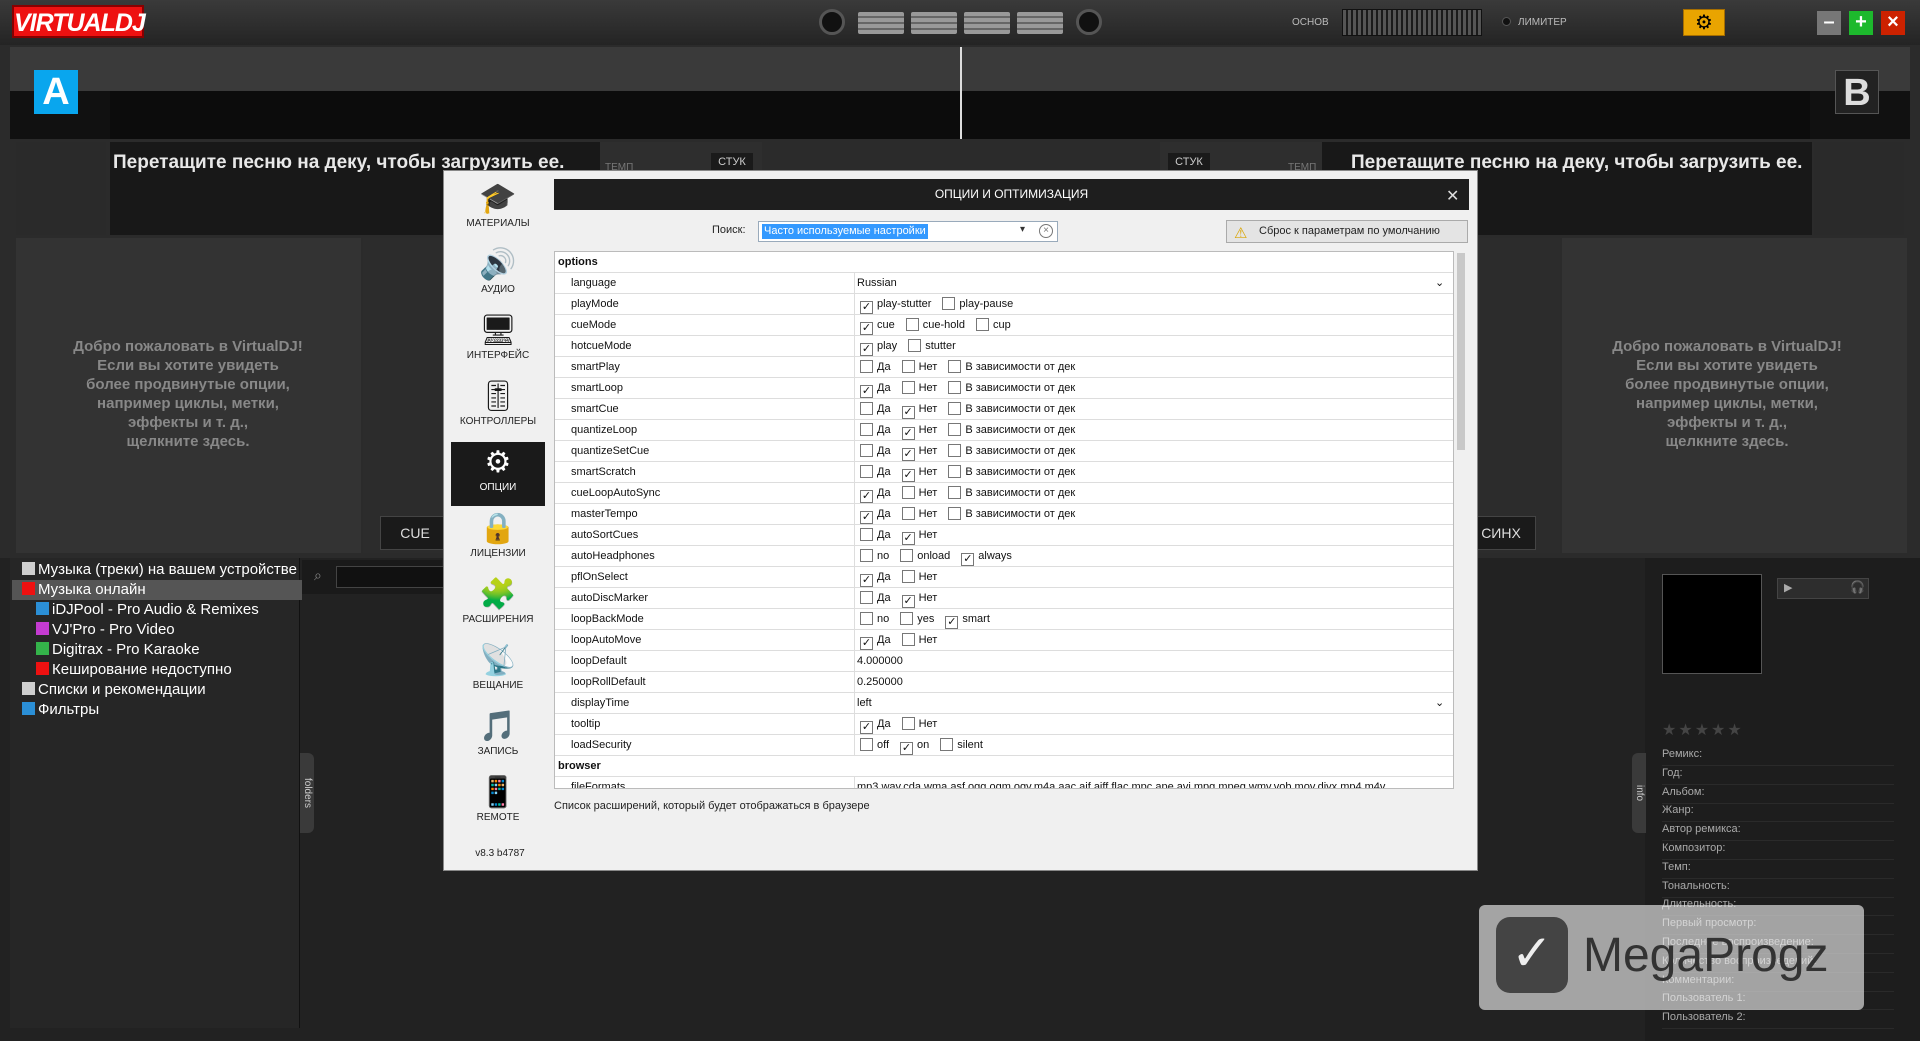  Describe the element at coordinates (938, 325) in the screenshot. I see `option-value: ✓ cue cue-hold cup` at that location.